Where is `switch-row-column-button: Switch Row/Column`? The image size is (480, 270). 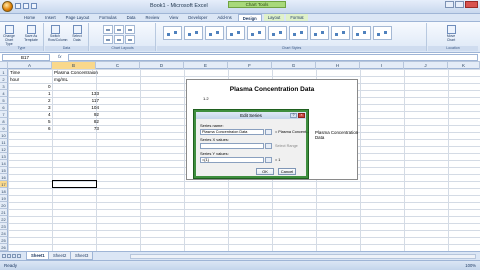 switch-row-column-button: Switch Row/Column is located at coordinates (57, 34).